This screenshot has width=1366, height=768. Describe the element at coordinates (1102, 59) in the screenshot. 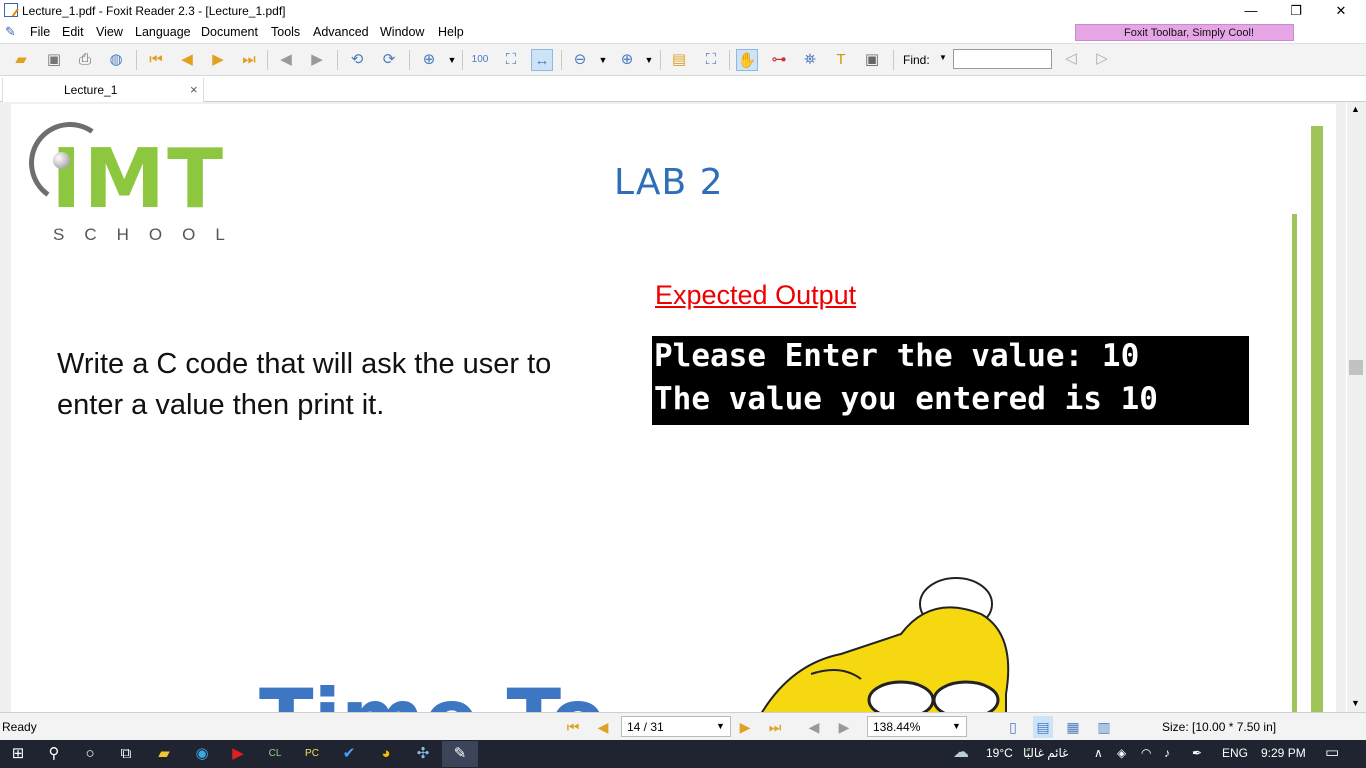

I see `find-next-icon: ▷` at that location.